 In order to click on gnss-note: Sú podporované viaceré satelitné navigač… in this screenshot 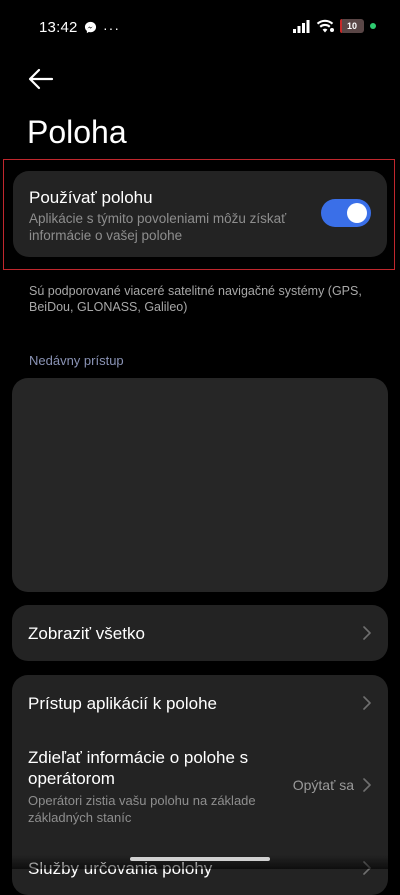, I will do `click(195, 299)`.